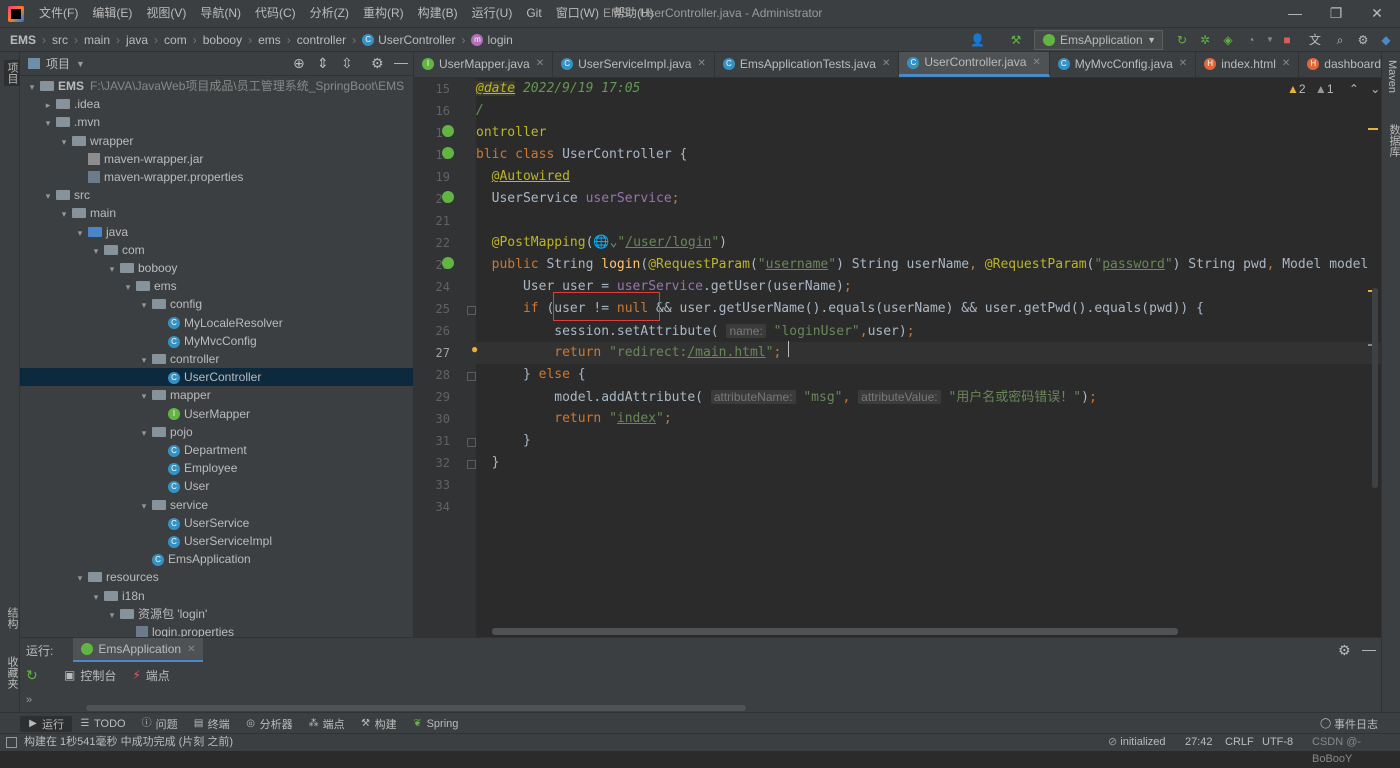  Describe the element at coordinates (216, 577) in the screenshot. I see `tree-item: ▾ resources` at that location.